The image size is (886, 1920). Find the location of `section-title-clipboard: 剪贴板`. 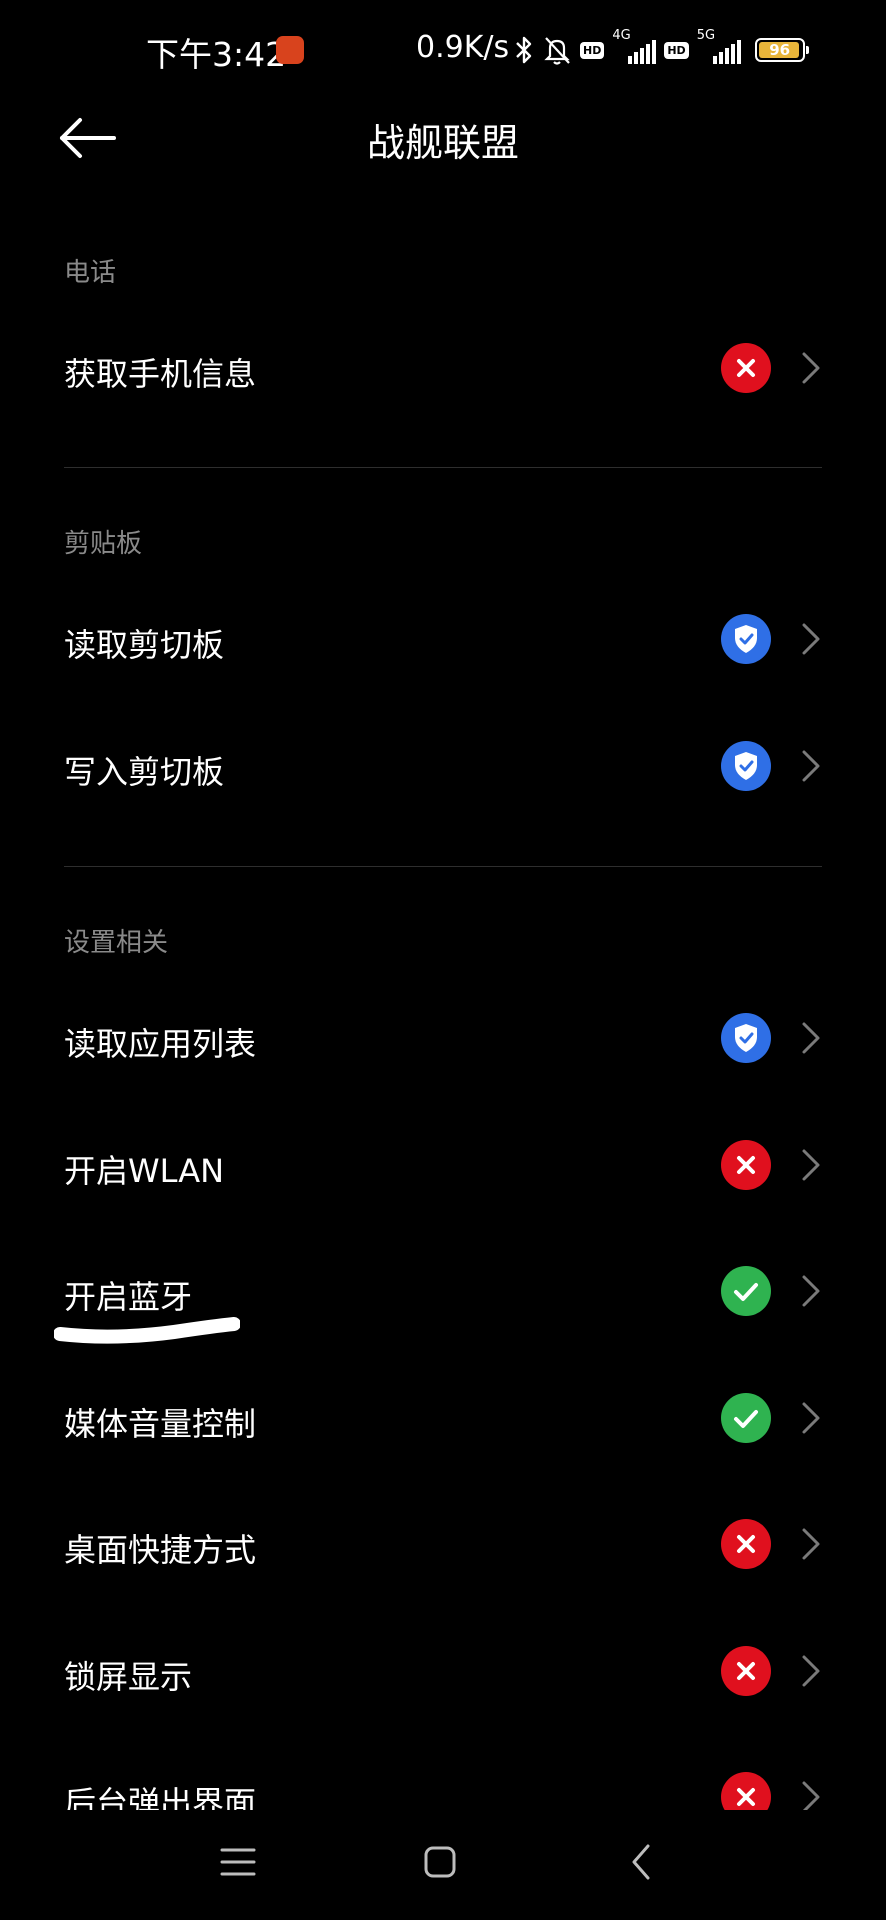

section-title-clipboard: 剪贴板 is located at coordinates (103, 544).